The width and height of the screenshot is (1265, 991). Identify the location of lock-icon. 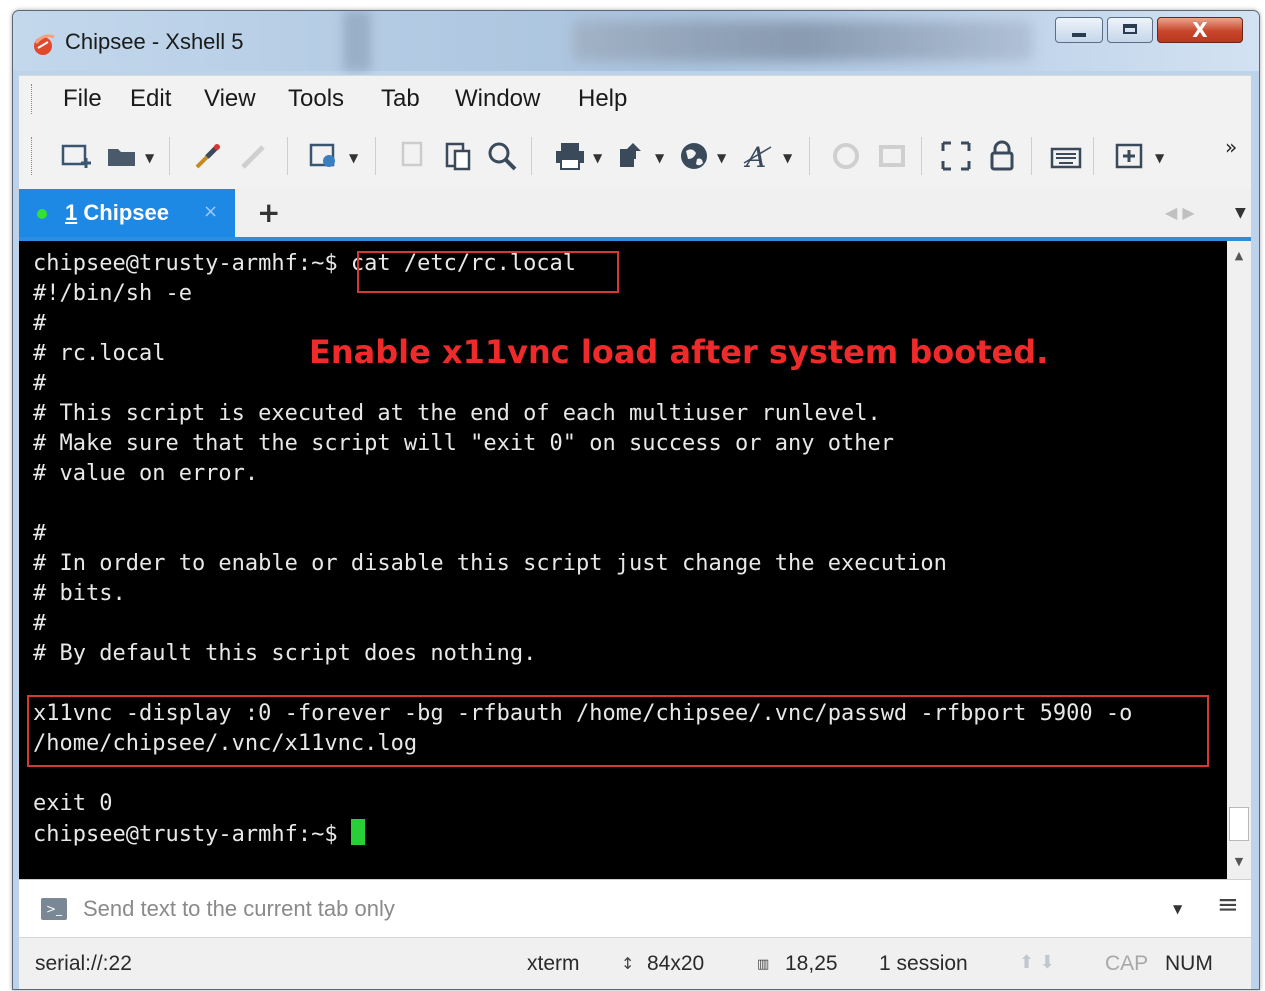
(1002, 156).